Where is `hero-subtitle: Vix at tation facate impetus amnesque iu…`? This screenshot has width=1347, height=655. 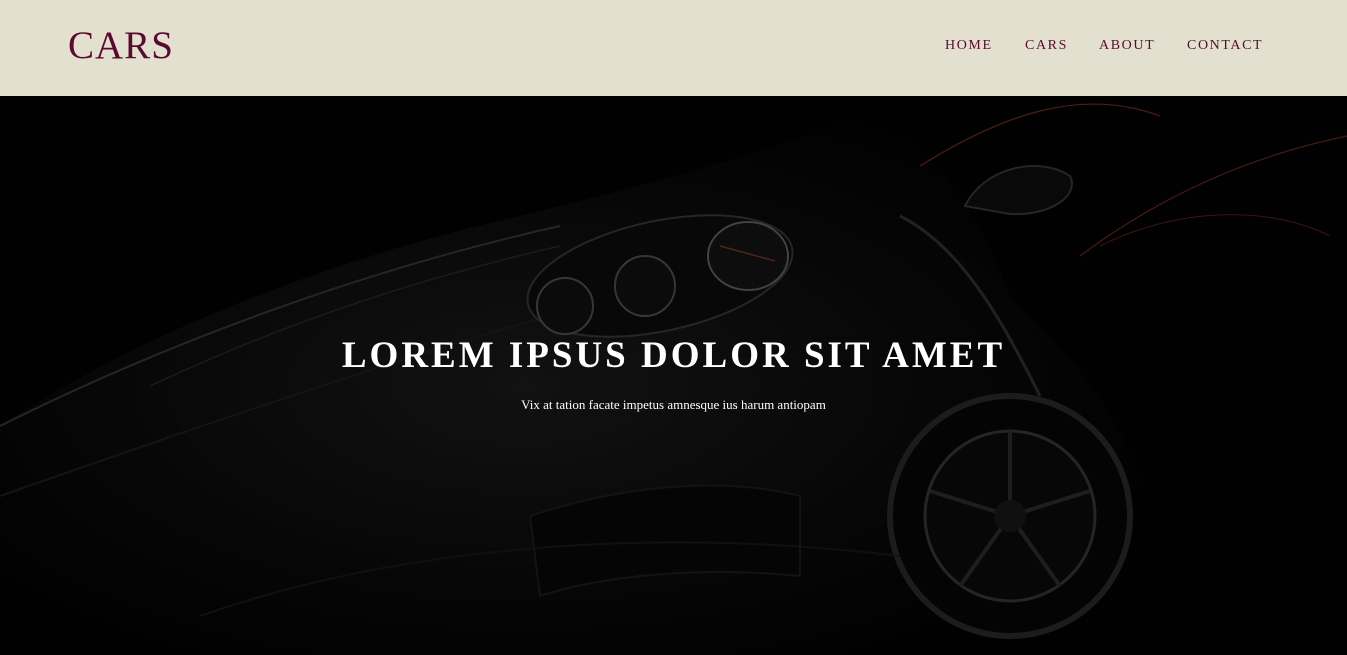 hero-subtitle: Vix at tation facate impetus amnesque iu… is located at coordinates (673, 404).